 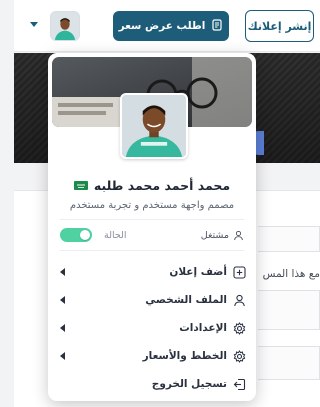 What do you see at coordinates (239, 272) in the screenshot?
I see `plus-square-icon` at bounding box center [239, 272].